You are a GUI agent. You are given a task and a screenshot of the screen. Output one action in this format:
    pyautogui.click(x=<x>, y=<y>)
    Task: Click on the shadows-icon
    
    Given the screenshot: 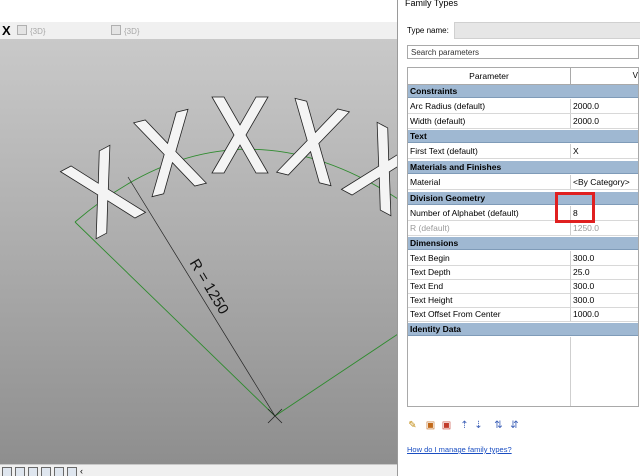 What is the action you would take?
    pyautogui.click(x=59, y=471)
    